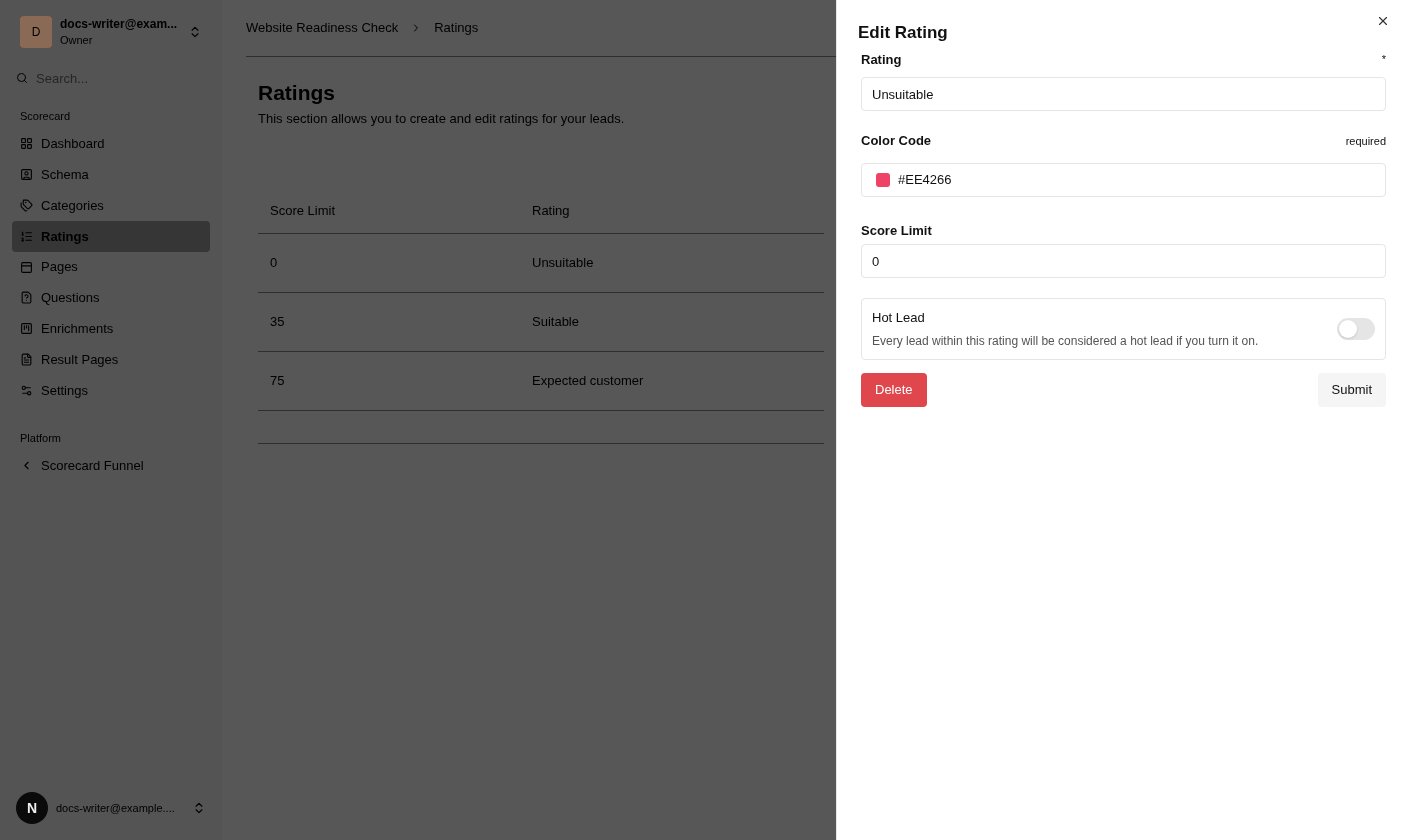 The height and width of the screenshot is (840, 1410). What do you see at coordinates (26, 175) in the screenshot?
I see `contact-icon` at bounding box center [26, 175].